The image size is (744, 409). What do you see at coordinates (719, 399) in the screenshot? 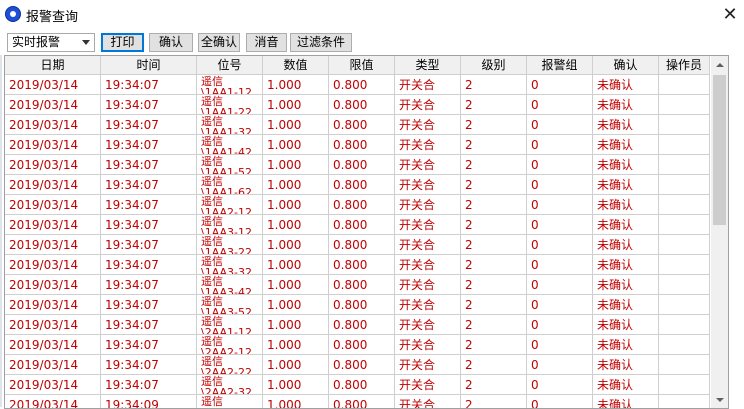
I see `scroll-down-icon` at bounding box center [719, 399].